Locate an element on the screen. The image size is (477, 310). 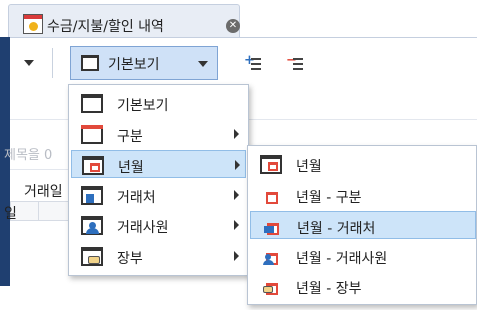
calendar-category-icon is located at coordinates (272, 196).